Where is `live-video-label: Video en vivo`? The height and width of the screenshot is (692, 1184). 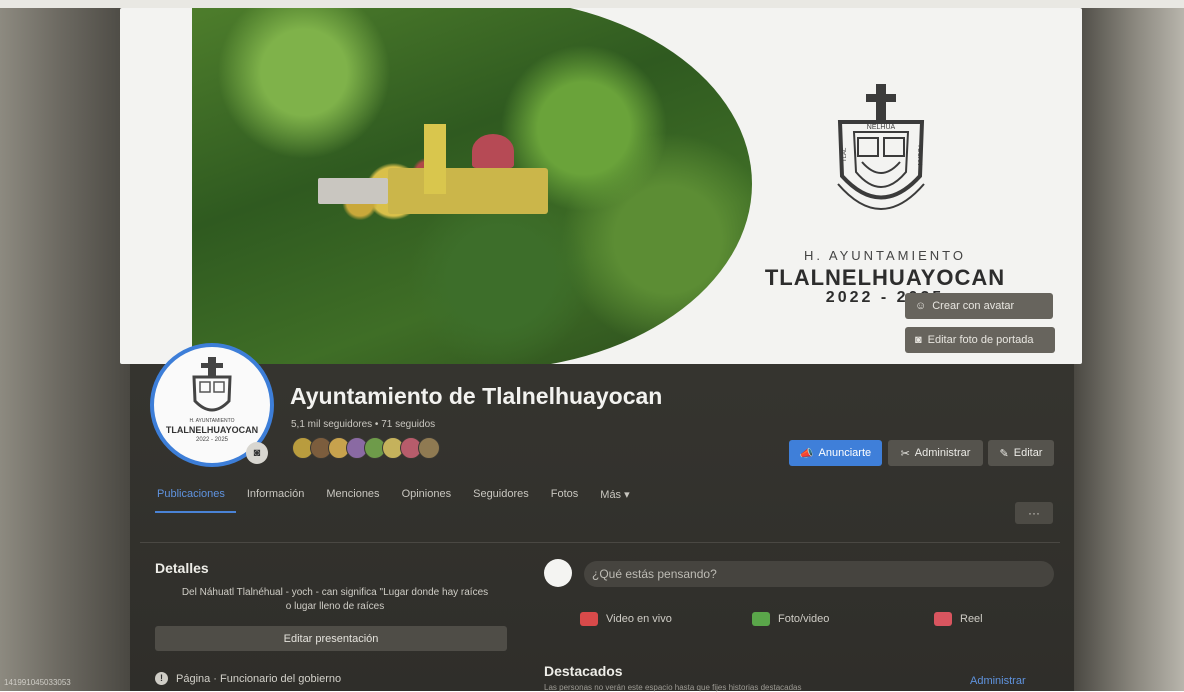 live-video-label: Video en vivo is located at coordinates (639, 619).